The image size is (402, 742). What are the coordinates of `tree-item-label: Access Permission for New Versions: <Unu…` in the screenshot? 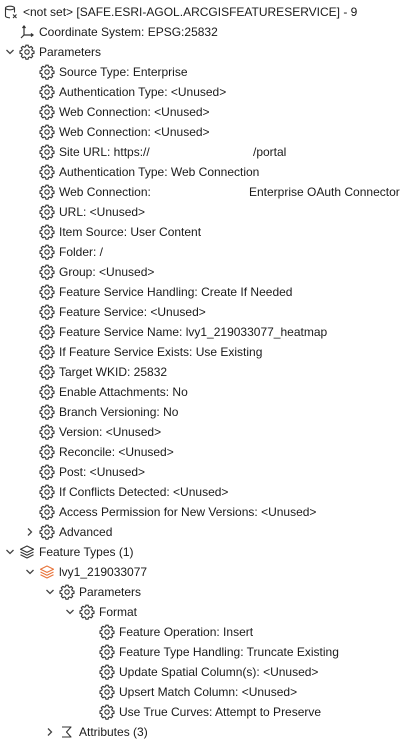 It's located at (188, 512).